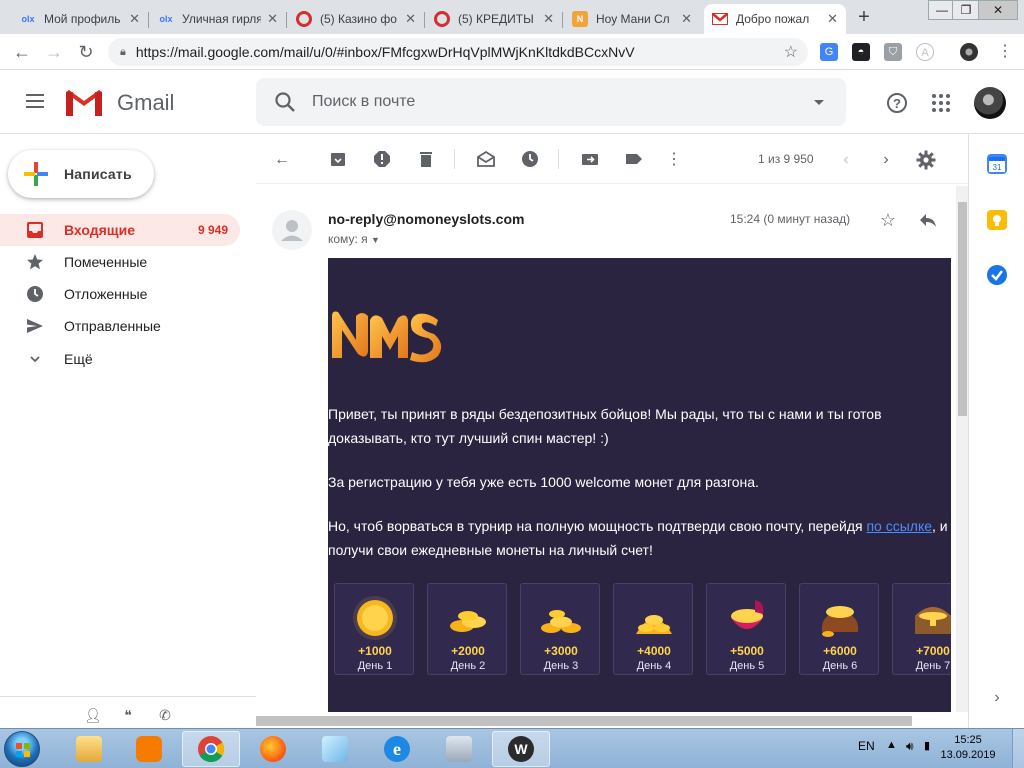  Describe the element at coordinates (968, 755) in the screenshot. I see `clock-date: 13.09.2019` at that location.